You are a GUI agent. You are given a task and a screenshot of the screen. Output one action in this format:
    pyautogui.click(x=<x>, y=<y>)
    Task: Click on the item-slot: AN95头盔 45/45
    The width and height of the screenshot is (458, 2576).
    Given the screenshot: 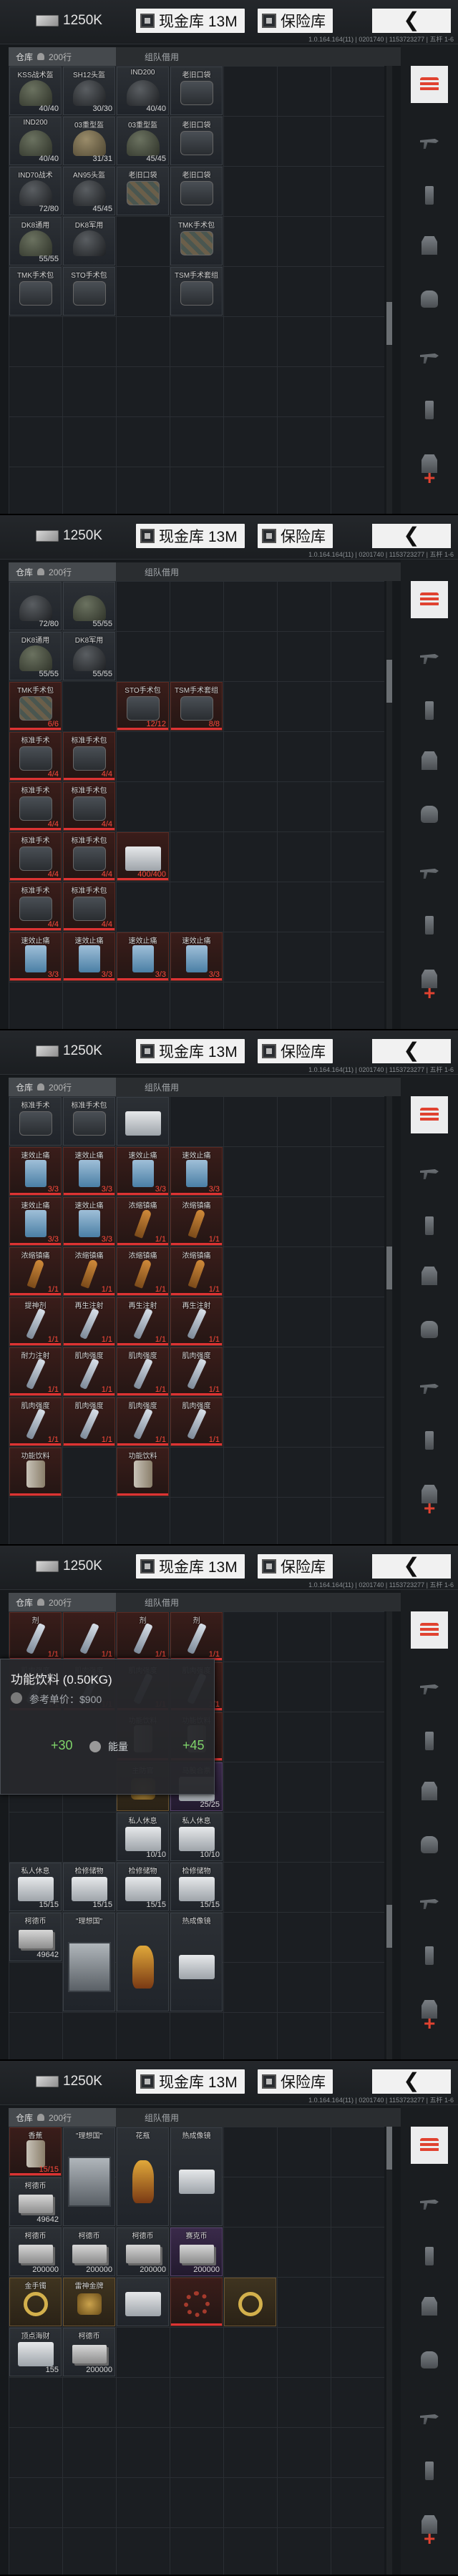 What is the action you would take?
    pyautogui.click(x=89, y=191)
    